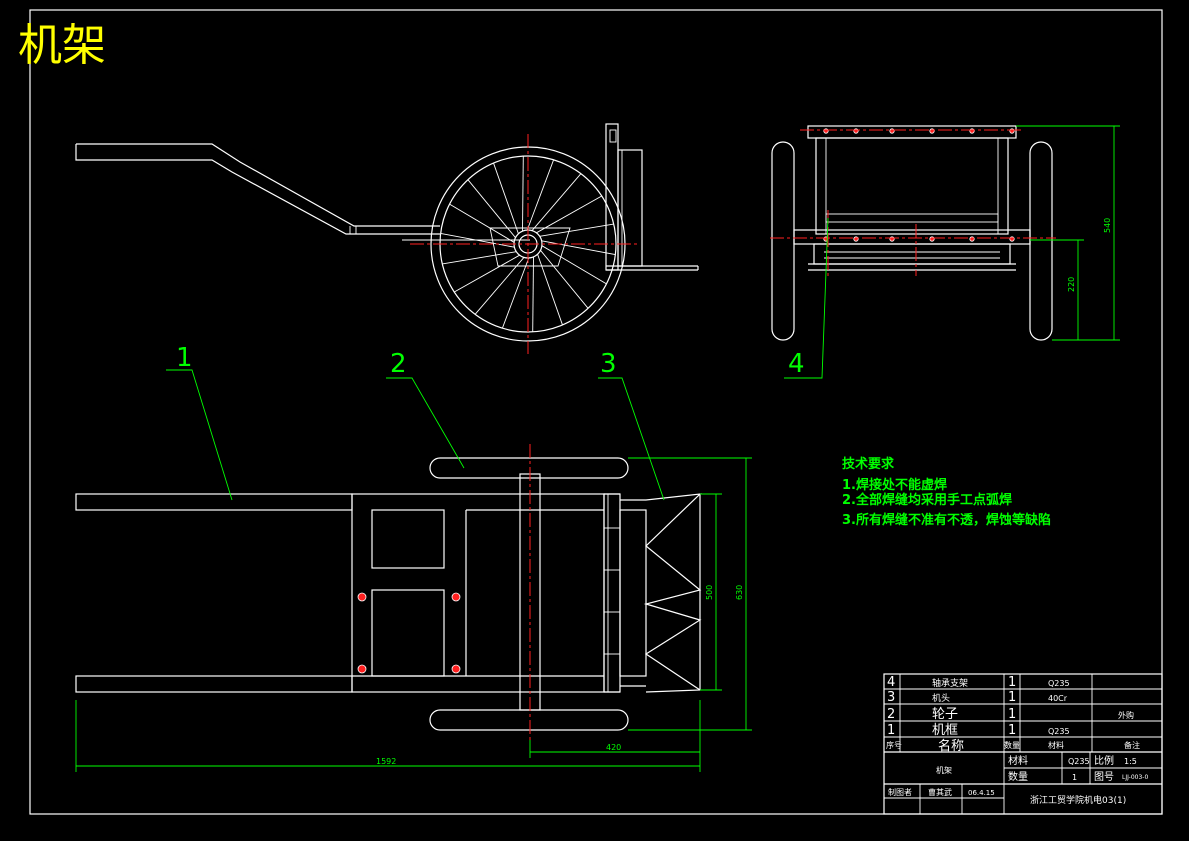 This screenshot has height=841, width=1189. What do you see at coordinates (981, 793) in the screenshot?
I see `drawn-date: 06.4.15` at bounding box center [981, 793].